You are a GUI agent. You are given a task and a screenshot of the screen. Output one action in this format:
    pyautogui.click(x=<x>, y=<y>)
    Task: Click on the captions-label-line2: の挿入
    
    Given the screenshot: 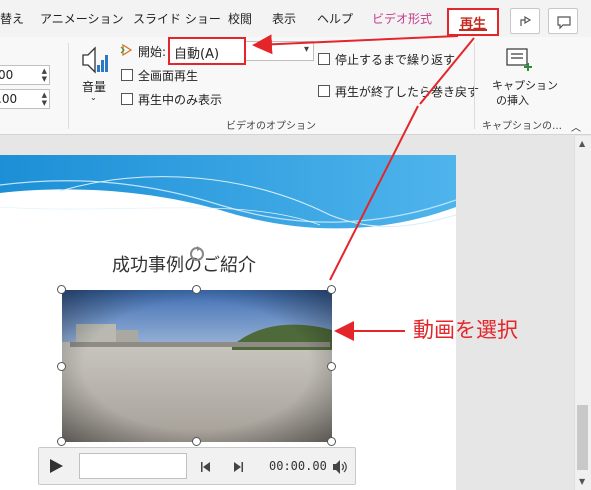 What is the action you would take?
    pyautogui.click(x=512, y=100)
    